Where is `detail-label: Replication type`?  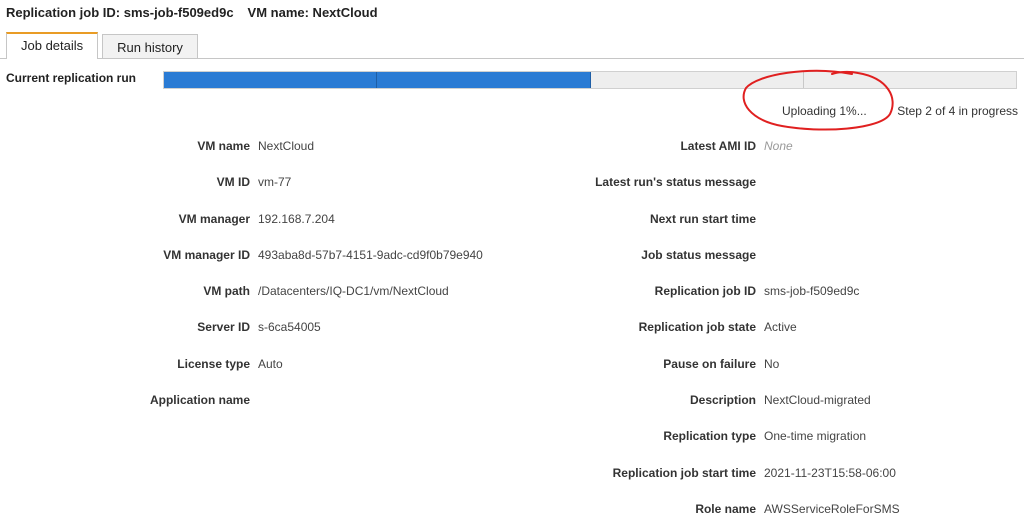
detail-label: Replication type is located at coordinates (709, 436).